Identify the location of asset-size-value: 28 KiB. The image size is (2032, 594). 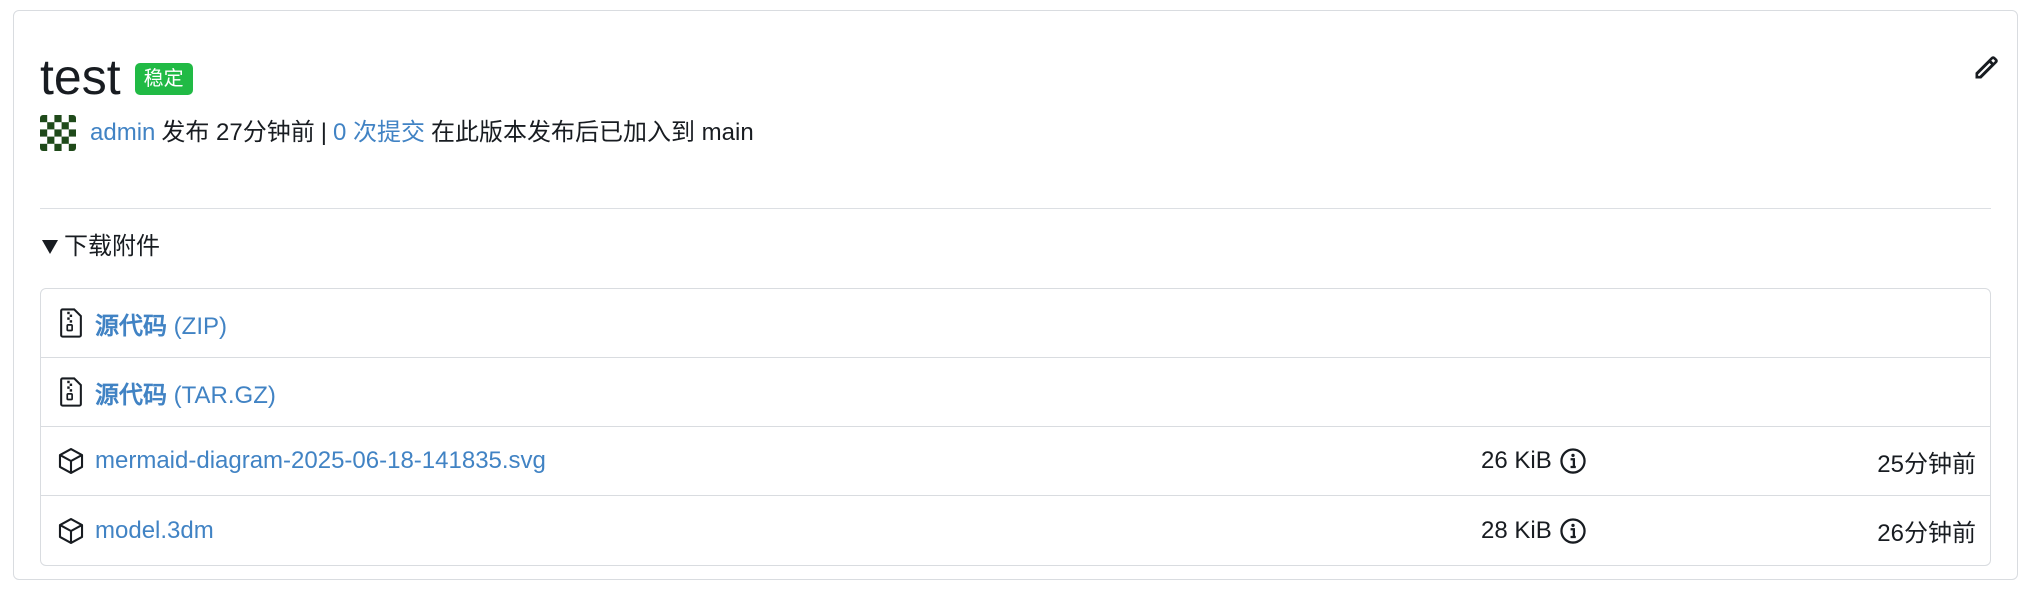
(1516, 530).